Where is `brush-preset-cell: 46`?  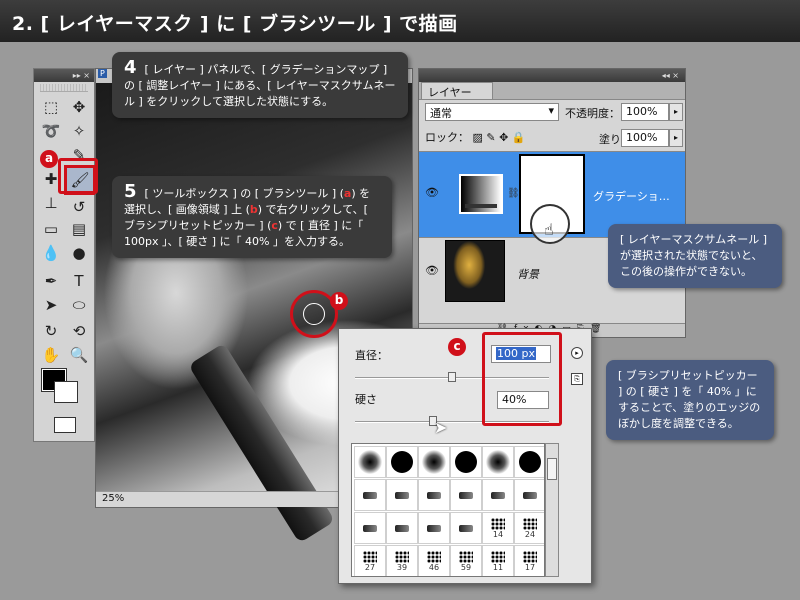
brush-preset-cell: 46 is located at coordinates (434, 560).